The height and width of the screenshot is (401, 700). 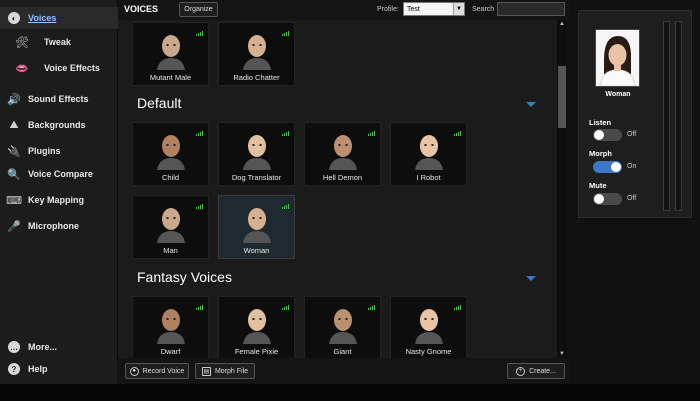 I want to click on sidebar-item-help: ? Help, so click(x=59, y=369).